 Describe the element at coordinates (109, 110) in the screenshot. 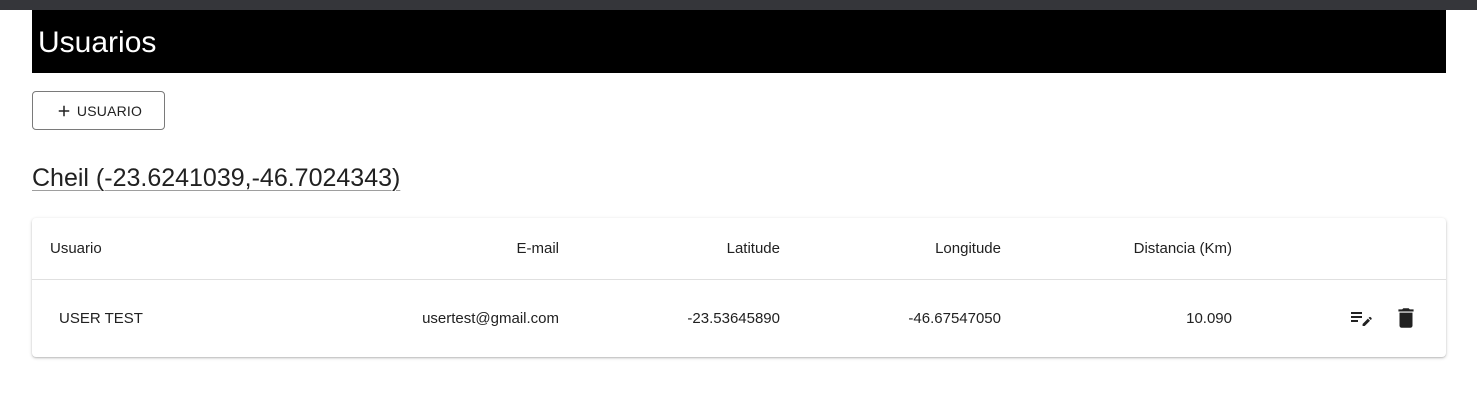

I see `add-user-label: USUARIO` at that location.